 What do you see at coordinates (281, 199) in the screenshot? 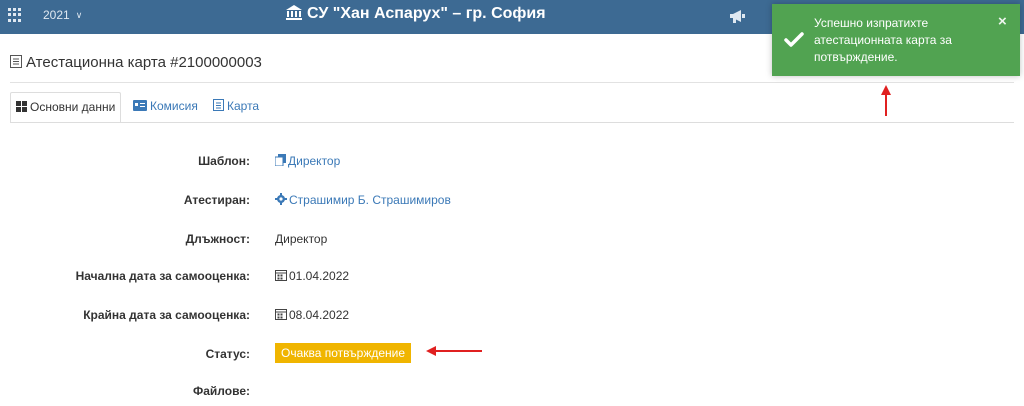
I see `gear-icon` at bounding box center [281, 199].